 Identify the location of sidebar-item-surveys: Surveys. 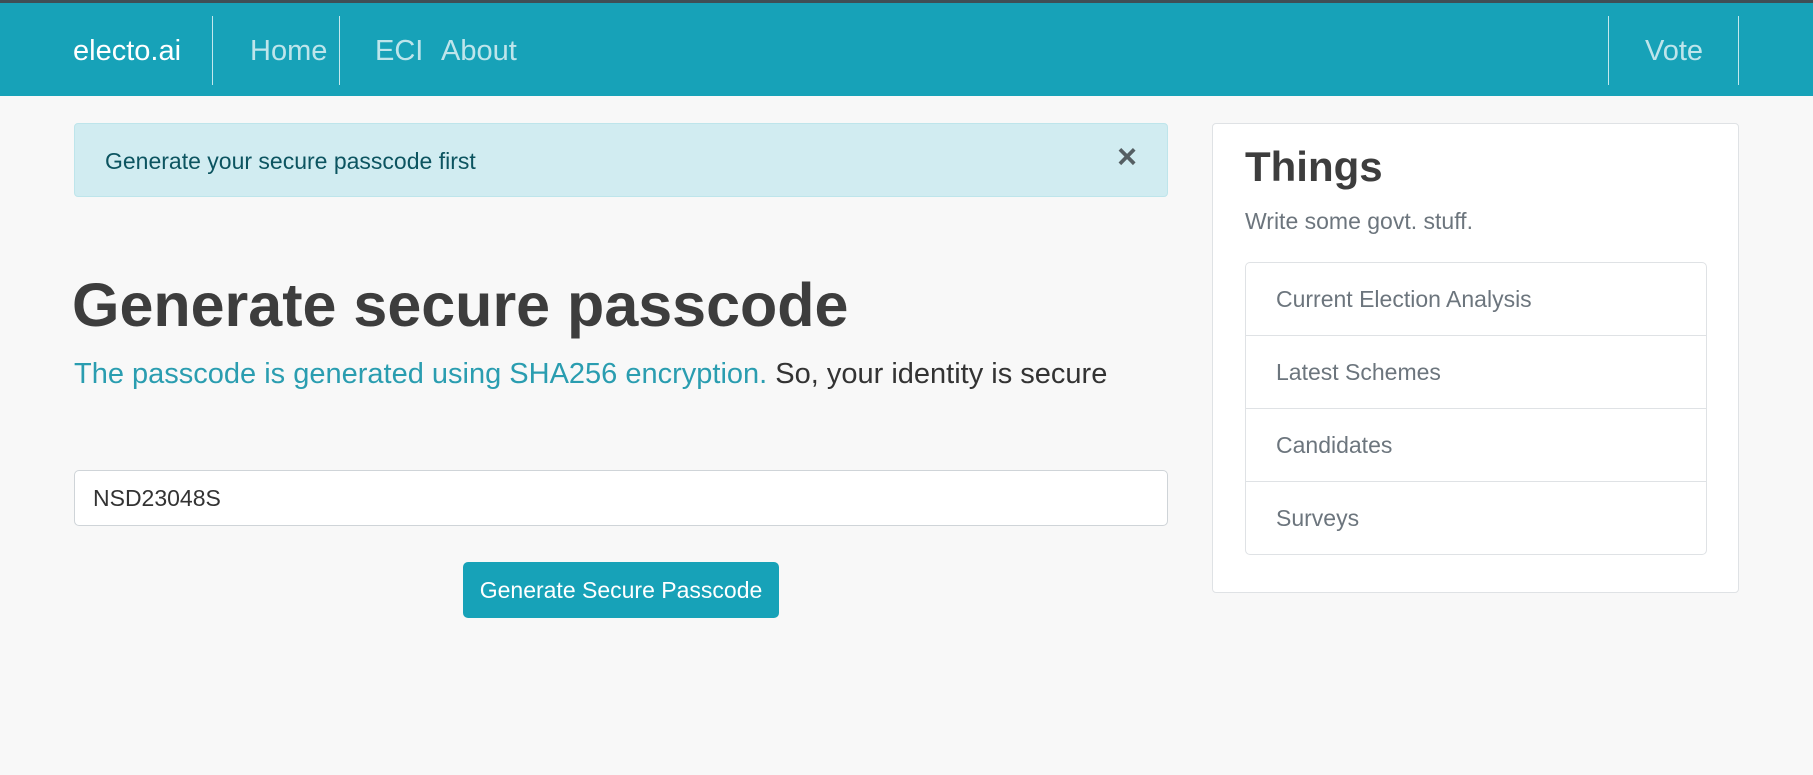
(1476, 518).